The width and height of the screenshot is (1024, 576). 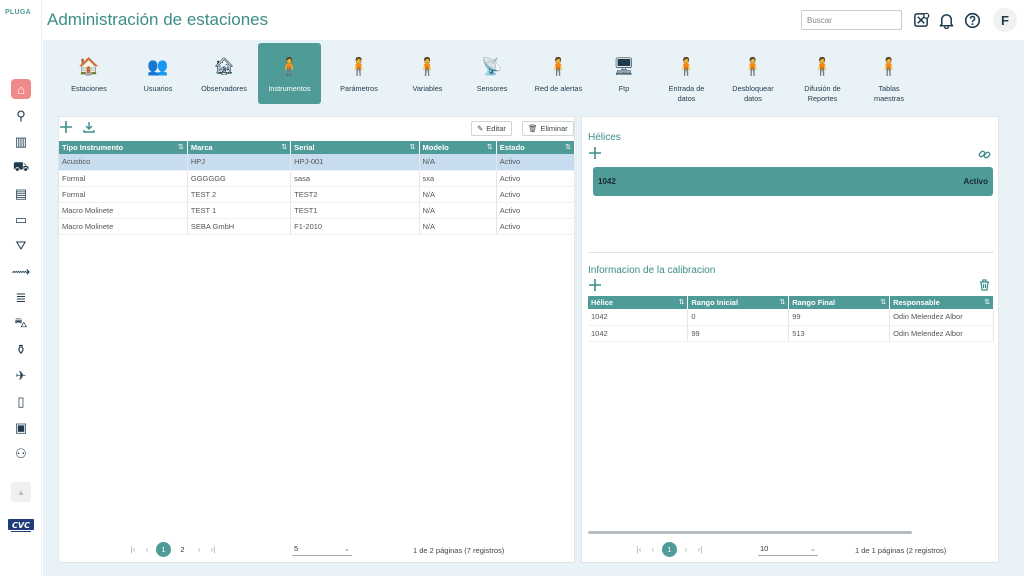 What do you see at coordinates (496, 128) in the screenshot?
I see `edit-button-label: Editar` at bounding box center [496, 128].